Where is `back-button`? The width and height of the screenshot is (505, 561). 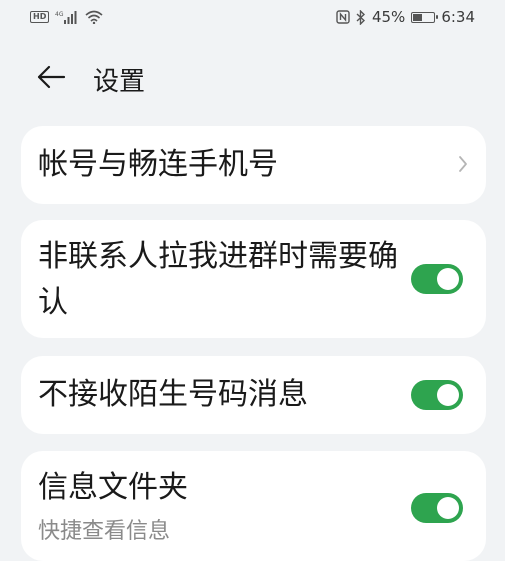
back-button is located at coordinates (51, 77).